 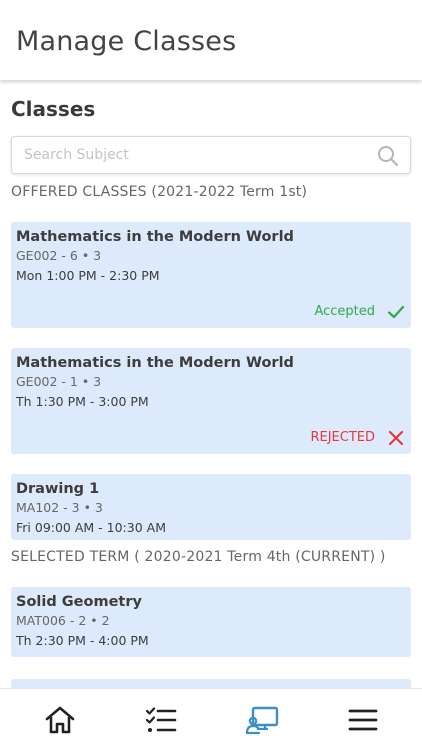 What do you see at coordinates (82, 401) in the screenshot?
I see `class-schedule: Th 1:30 PM - 3:00 PM` at bounding box center [82, 401].